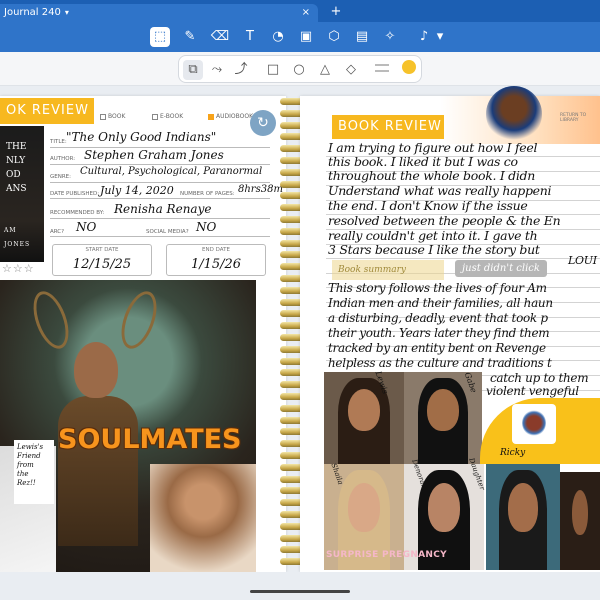 Image resolution: width=600 pixels, height=600 pixels. Describe the element at coordinates (388, 270) in the screenshot. I see `book-summary-stamp: Book summary` at that location.